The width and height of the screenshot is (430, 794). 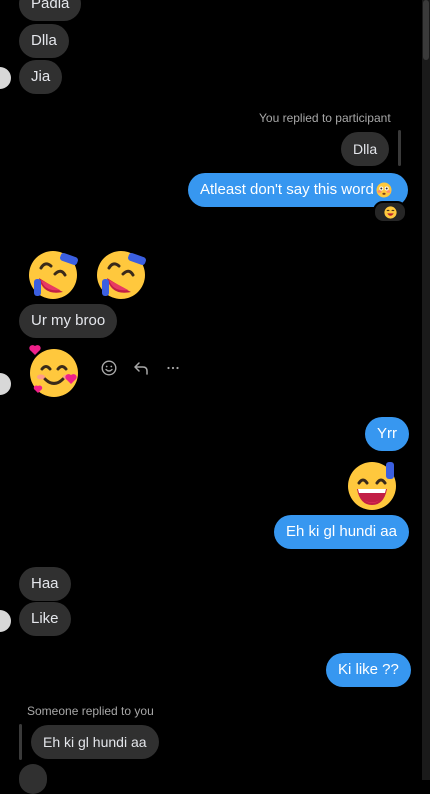 What do you see at coordinates (68, 321) in the screenshot?
I see `message-incoming: Ur my broo` at bounding box center [68, 321].